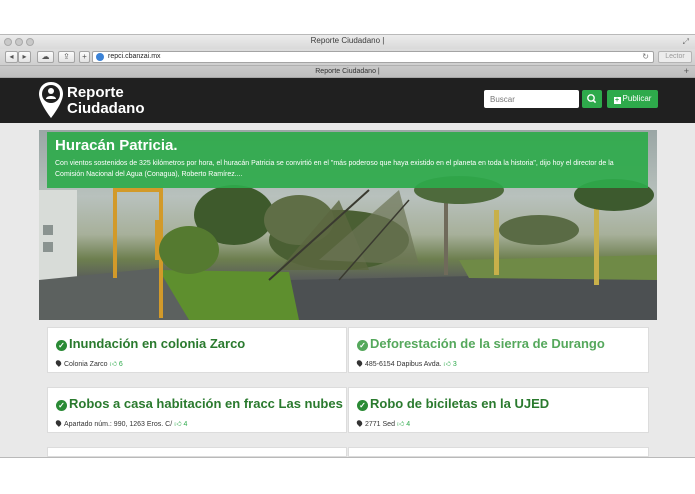  I want to click on share-button: ⇪, so click(66, 57).